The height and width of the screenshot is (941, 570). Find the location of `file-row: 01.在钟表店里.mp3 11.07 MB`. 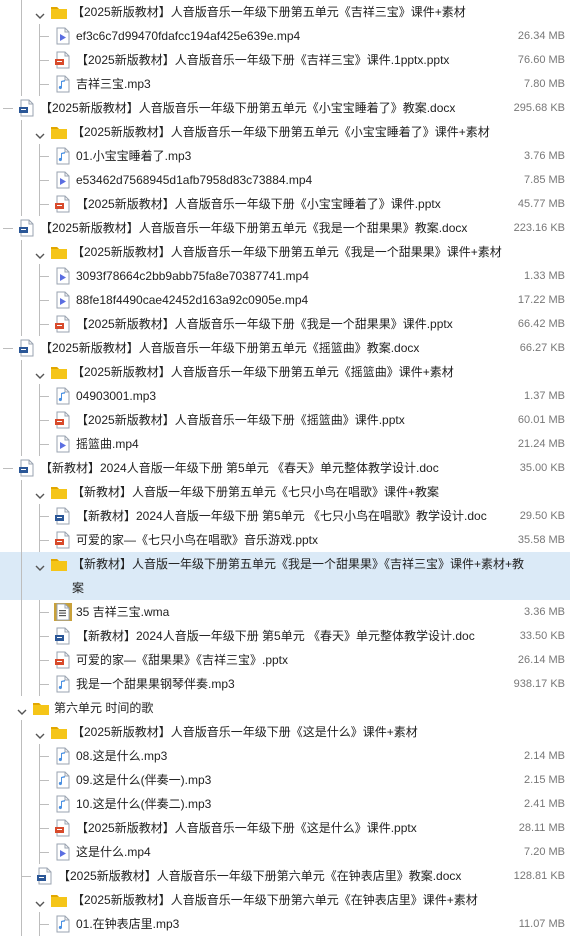

file-row: 01.在钟表店里.mp3 11.07 MB is located at coordinates (285, 924).